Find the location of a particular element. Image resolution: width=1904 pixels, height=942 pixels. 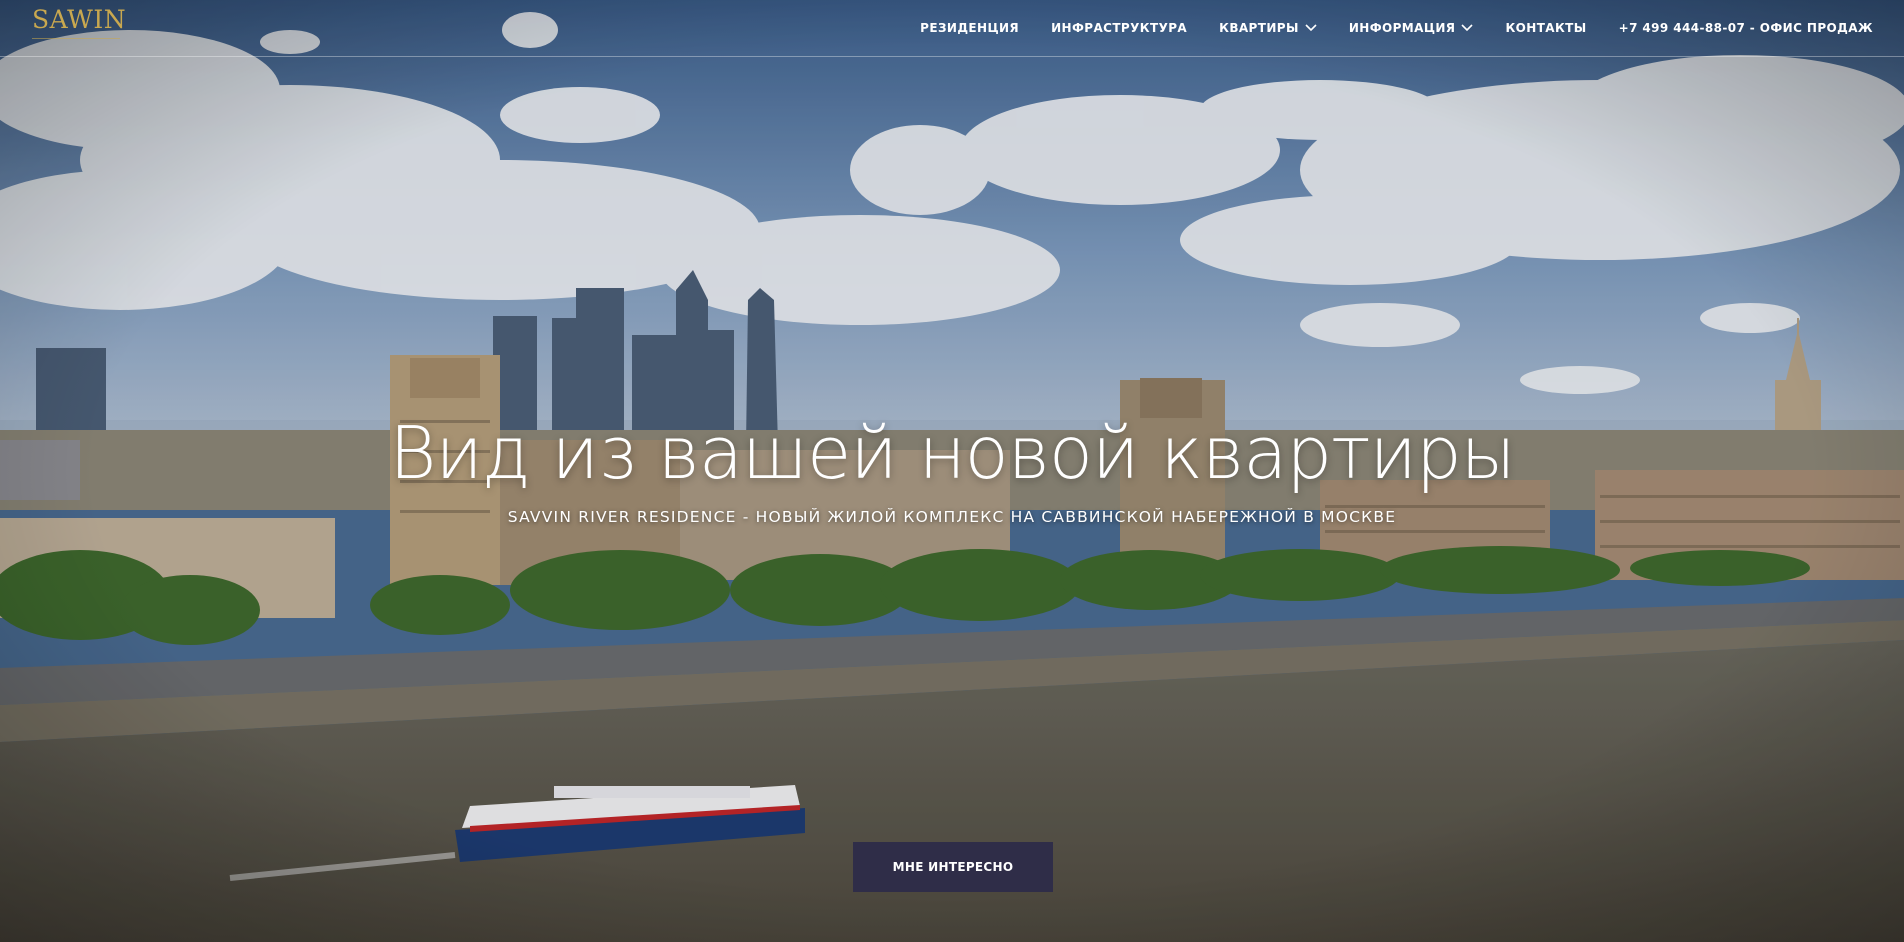

nav-item-label: ИНФРАСТРУКТУРА is located at coordinates (1119, 28).